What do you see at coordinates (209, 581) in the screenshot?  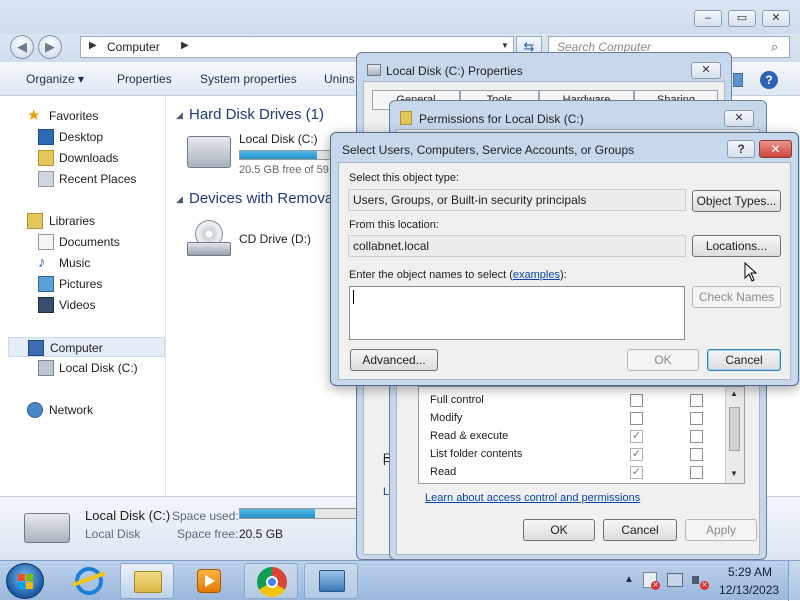 I see `media-player-button` at bounding box center [209, 581].